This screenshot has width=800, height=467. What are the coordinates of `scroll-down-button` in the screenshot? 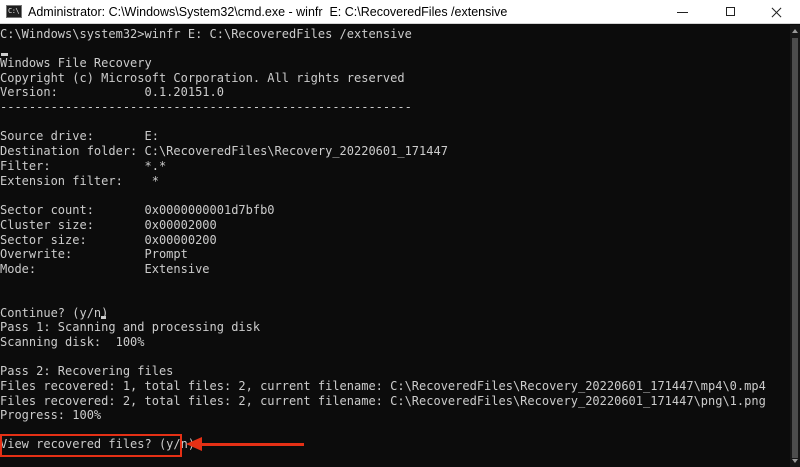 It's located at (795, 461).